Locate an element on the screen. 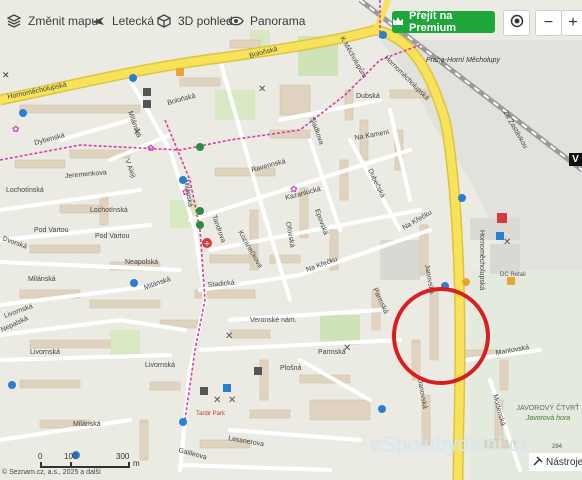  panorama-button: Panorama is located at coordinates (266, 21).